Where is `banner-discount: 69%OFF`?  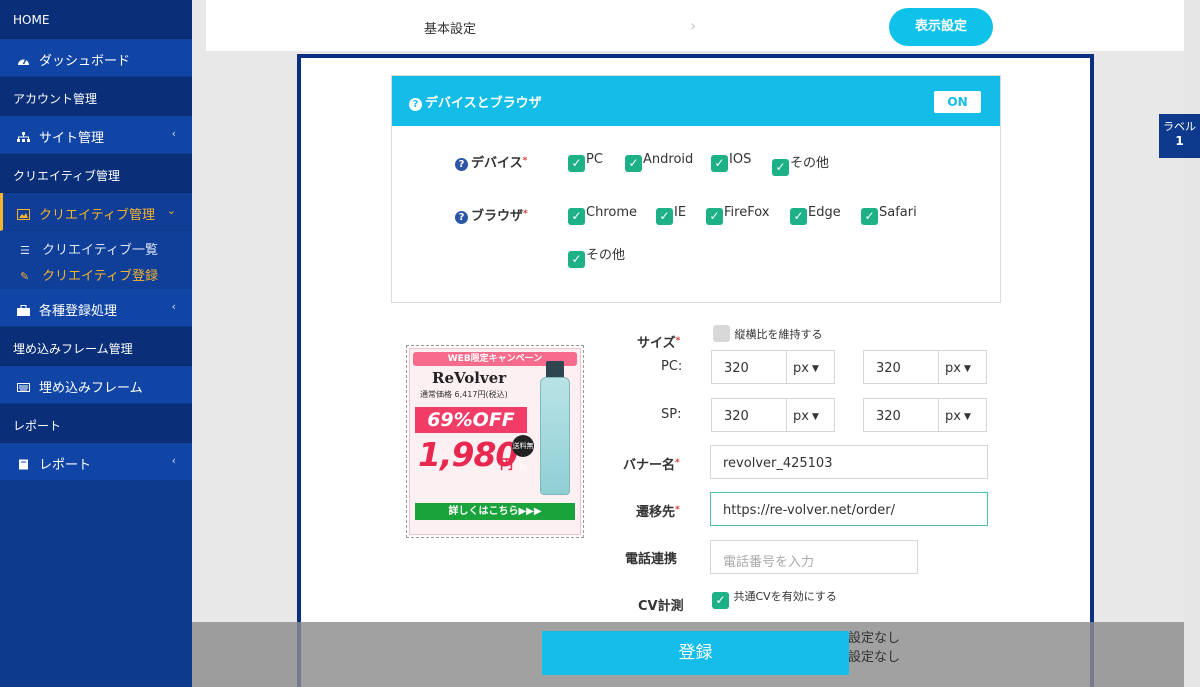 banner-discount: 69%OFF is located at coordinates (471, 420).